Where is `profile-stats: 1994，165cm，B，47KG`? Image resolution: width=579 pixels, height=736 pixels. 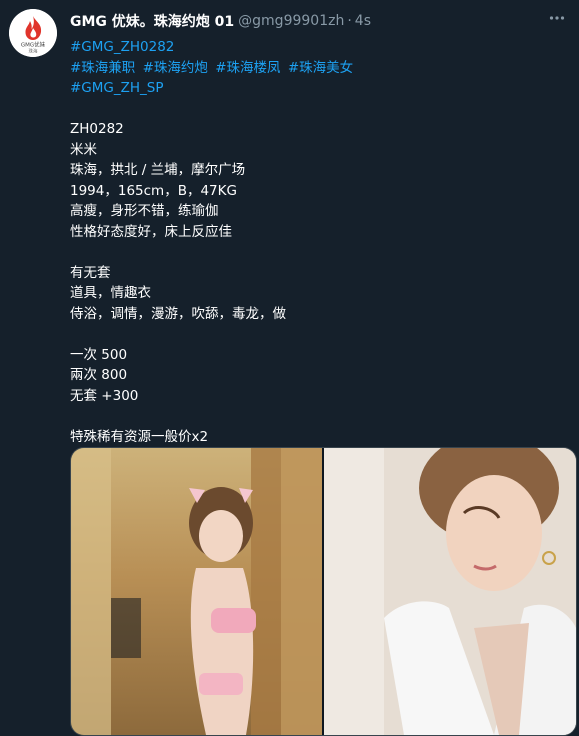 profile-stats: 1994，165cm，B，47KG is located at coordinates (153, 190).